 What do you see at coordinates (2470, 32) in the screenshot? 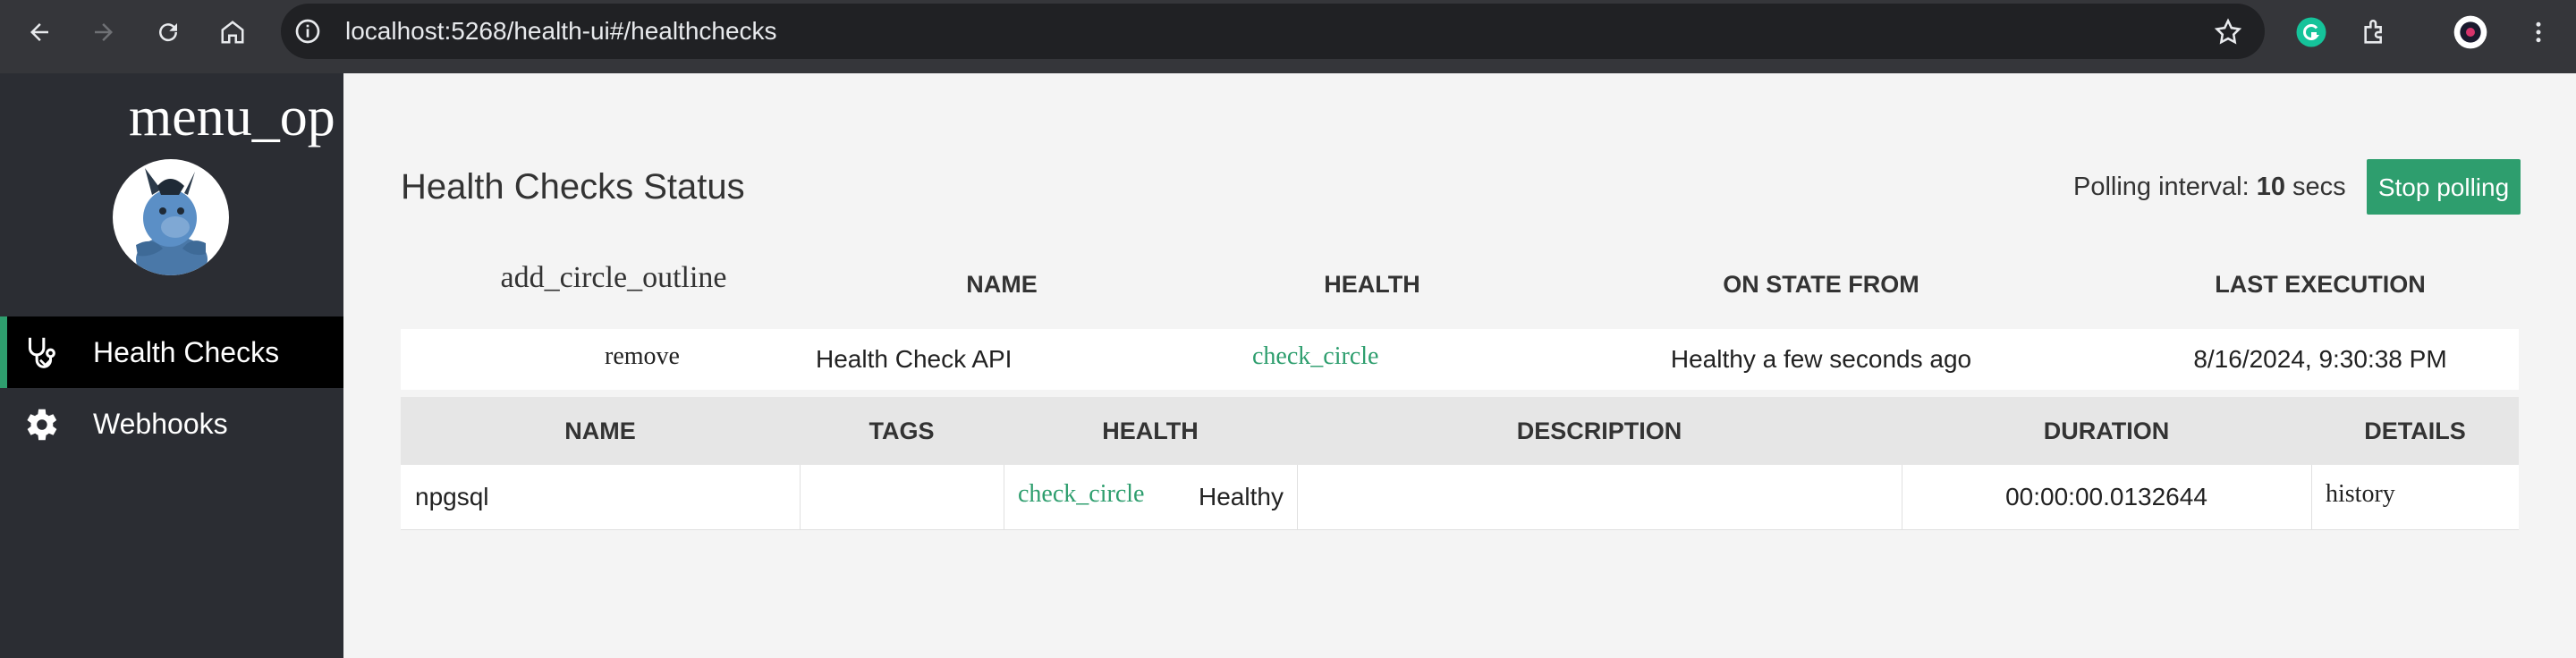
I see `profile-avatar-icon` at bounding box center [2470, 32].